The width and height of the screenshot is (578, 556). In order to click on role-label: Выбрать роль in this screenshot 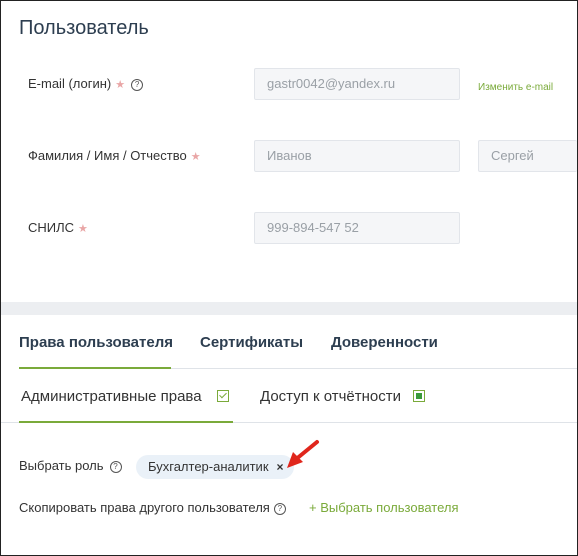, I will do `click(61, 465)`.